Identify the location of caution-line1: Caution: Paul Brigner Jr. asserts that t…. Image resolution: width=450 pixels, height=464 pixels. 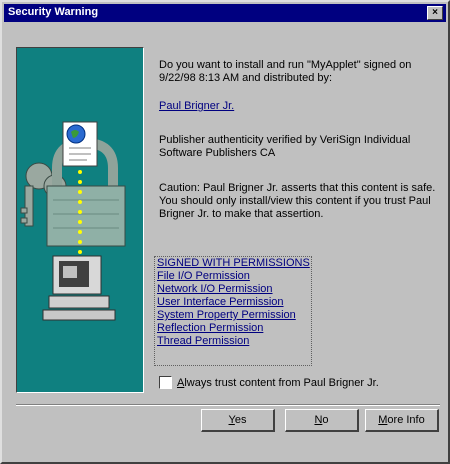
(297, 188).